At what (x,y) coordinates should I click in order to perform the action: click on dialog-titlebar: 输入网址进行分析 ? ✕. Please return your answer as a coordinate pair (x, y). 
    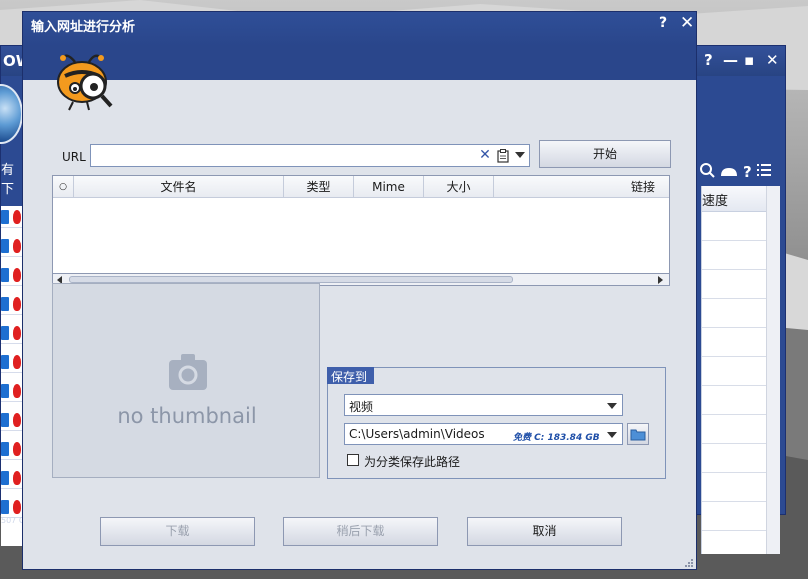
    Looking at the image, I should click on (359, 46).